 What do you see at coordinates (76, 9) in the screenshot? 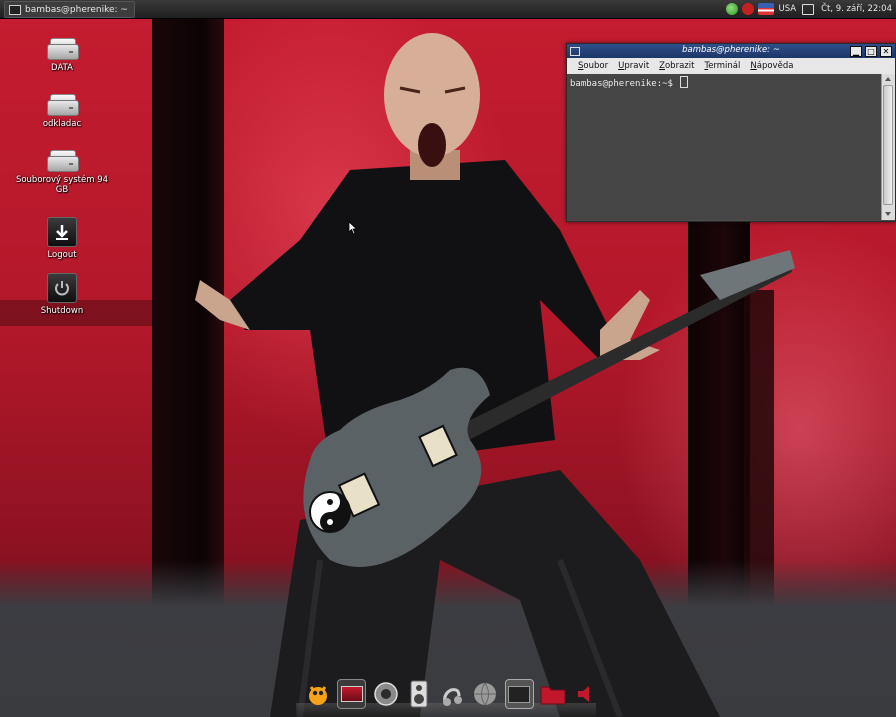
I see `taskbar-button-label: bambas@pherenike: ~` at bounding box center [76, 9].